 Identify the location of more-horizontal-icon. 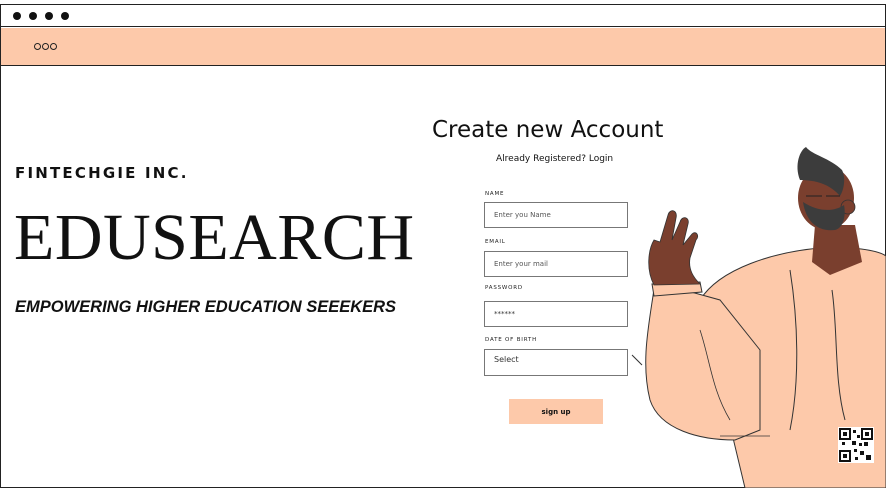
(45, 46).